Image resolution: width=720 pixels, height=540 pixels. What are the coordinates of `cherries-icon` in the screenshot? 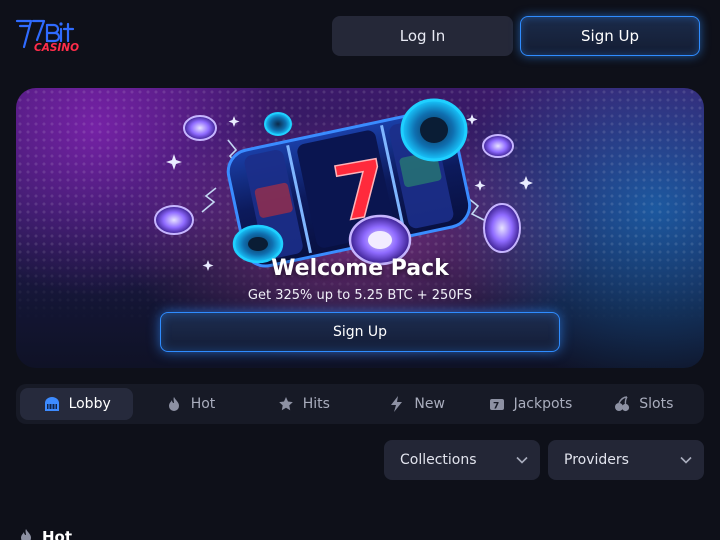 It's located at (622, 404).